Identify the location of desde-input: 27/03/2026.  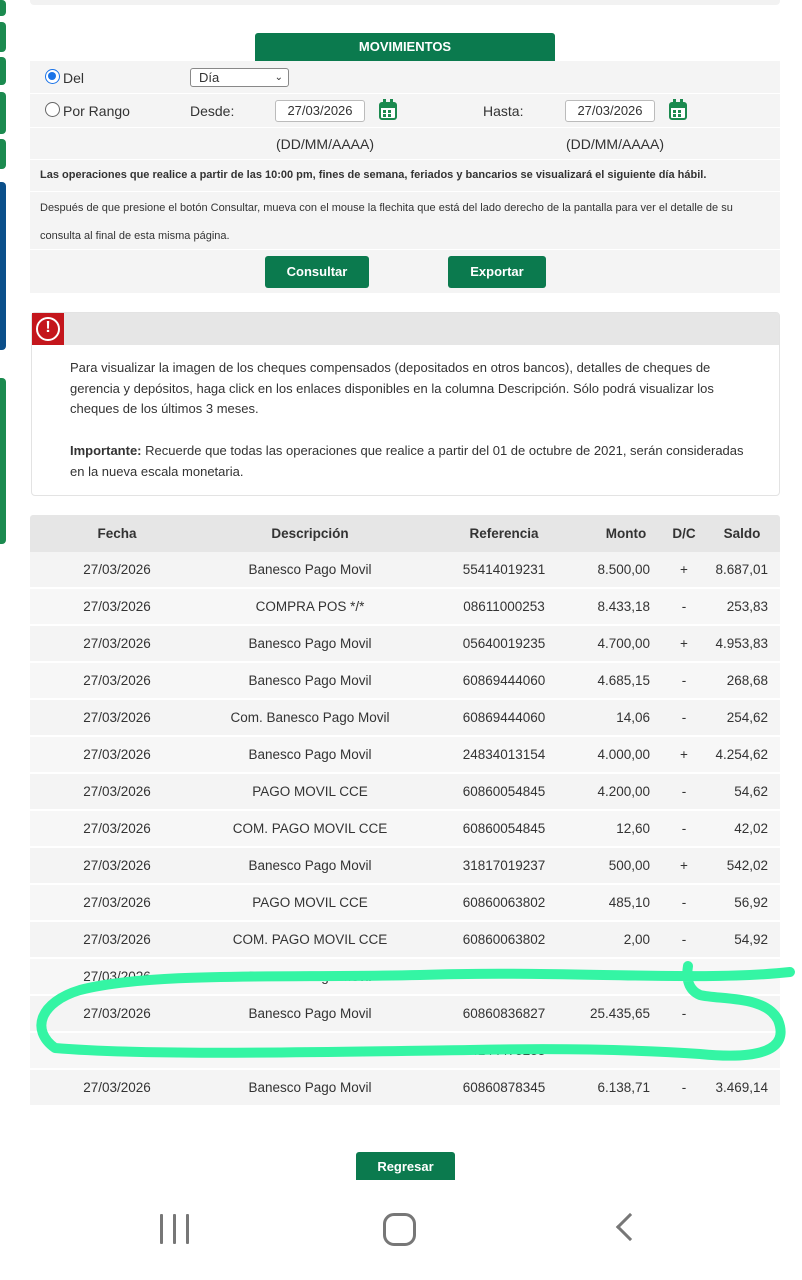
(320, 111).